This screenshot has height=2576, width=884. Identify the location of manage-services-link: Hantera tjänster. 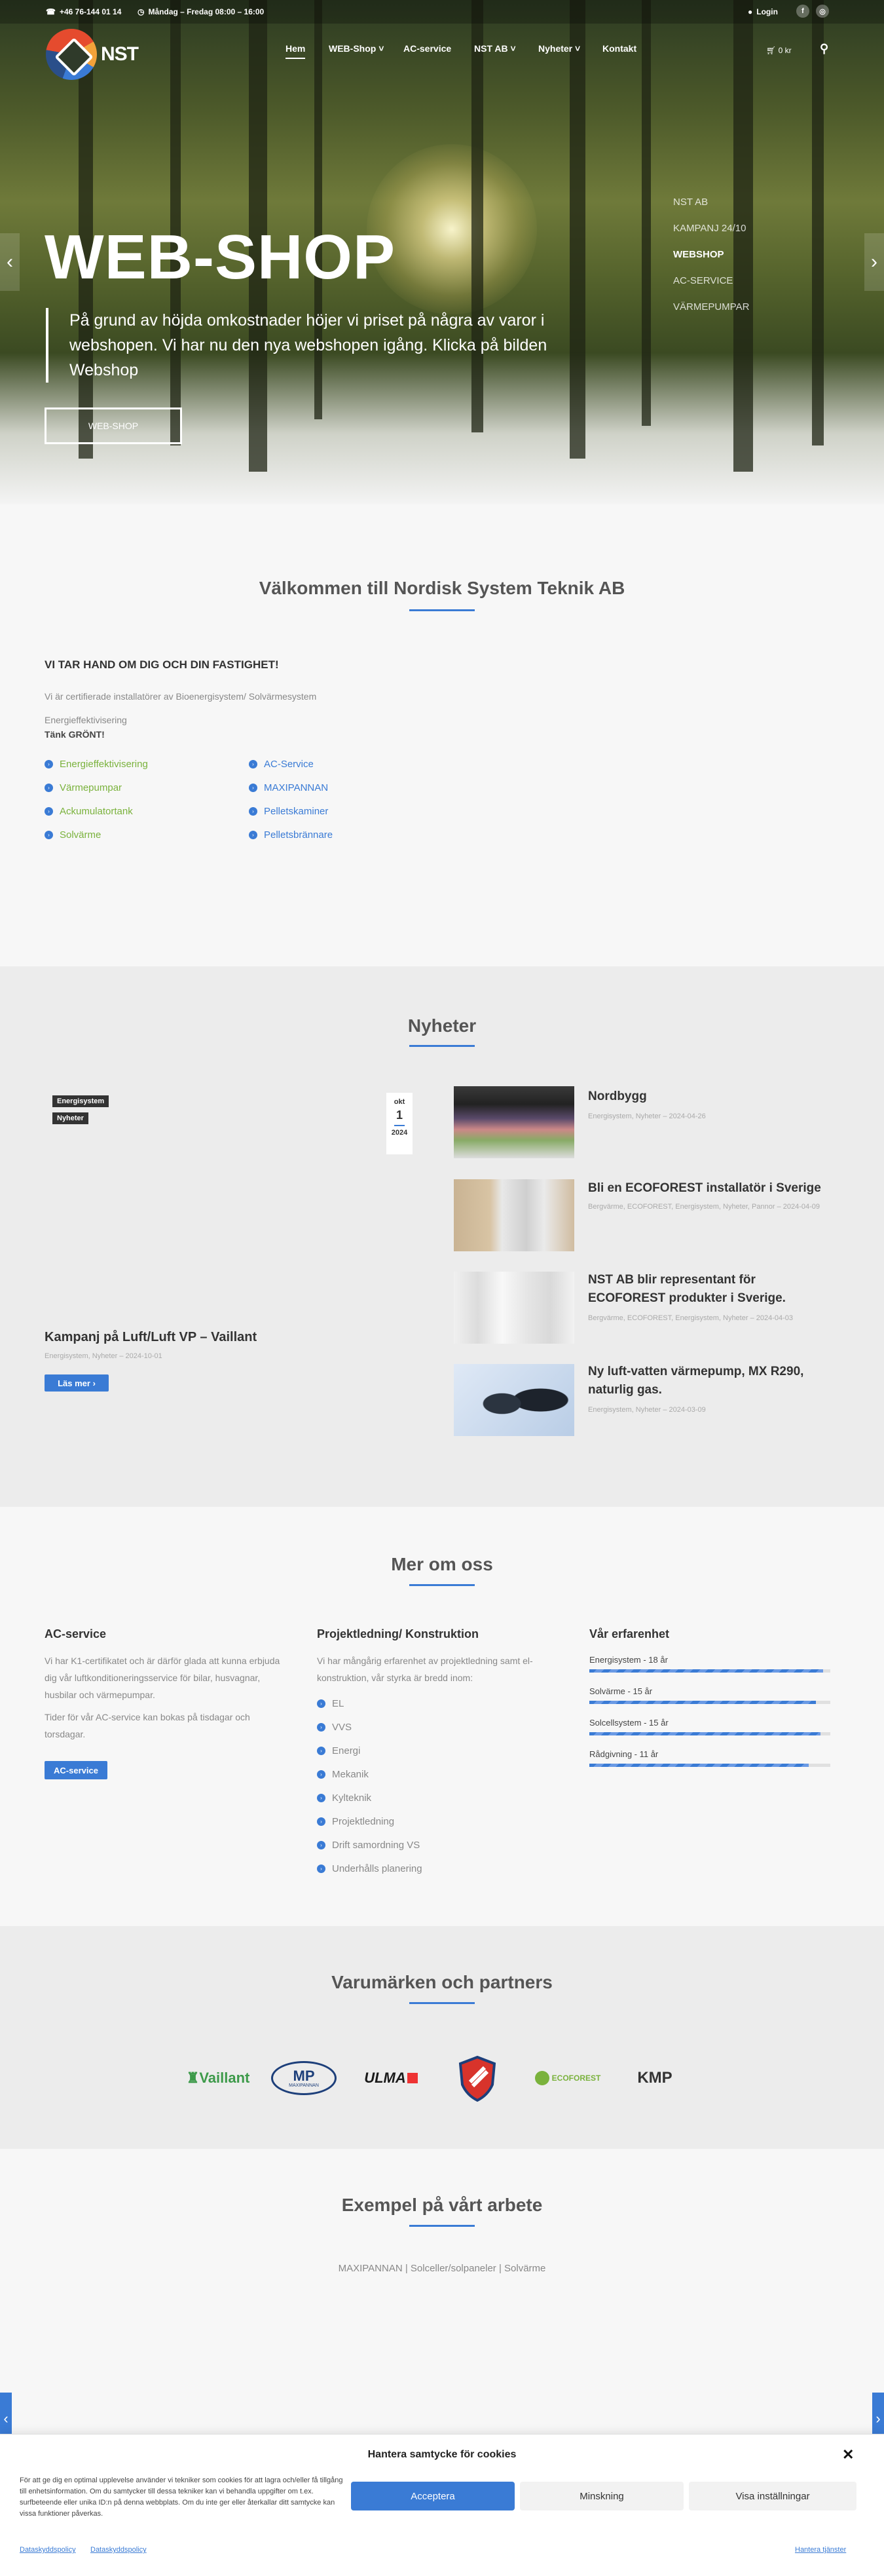
(820, 2550).